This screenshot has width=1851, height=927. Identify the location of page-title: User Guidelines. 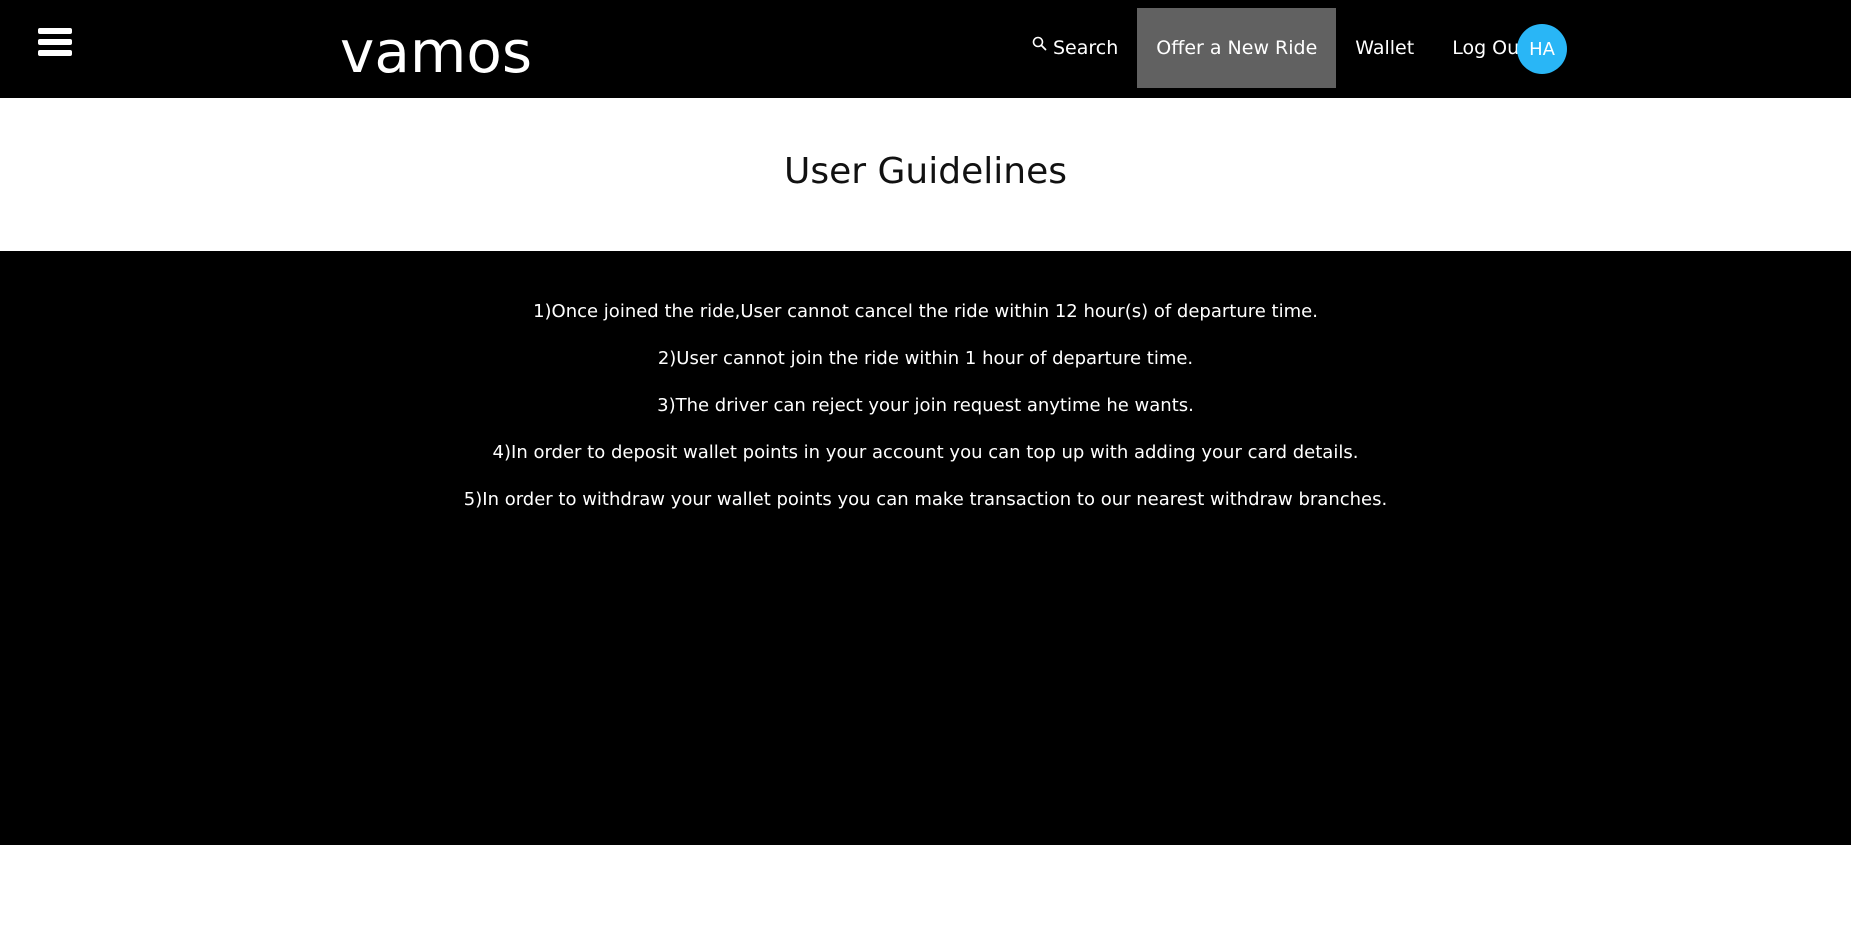
(925, 171).